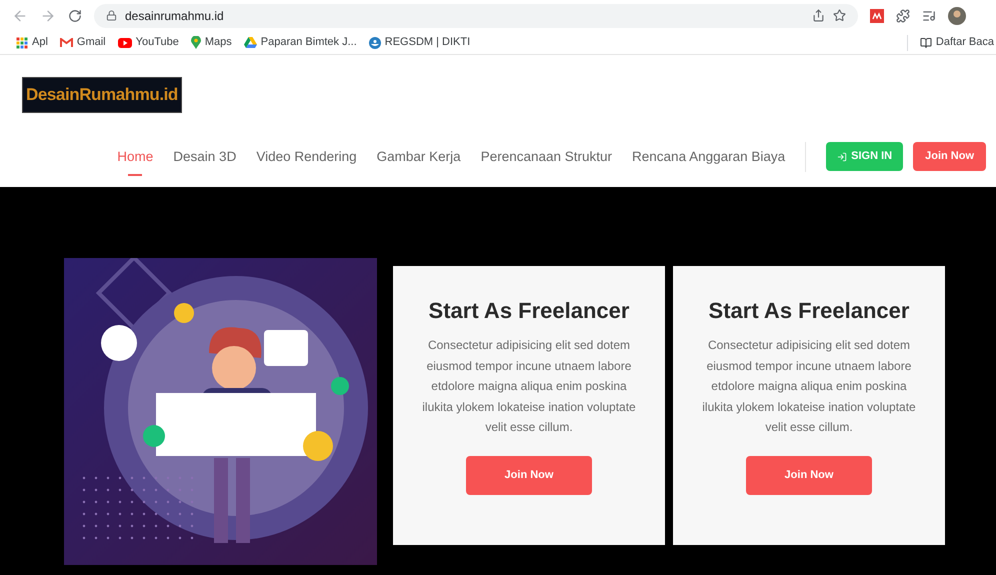 Image resolution: width=996 pixels, height=575 pixels. What do you see at coordinates (66, 43) in the screenshot?
I see `mail-icon` at bounding box center [66, 43].